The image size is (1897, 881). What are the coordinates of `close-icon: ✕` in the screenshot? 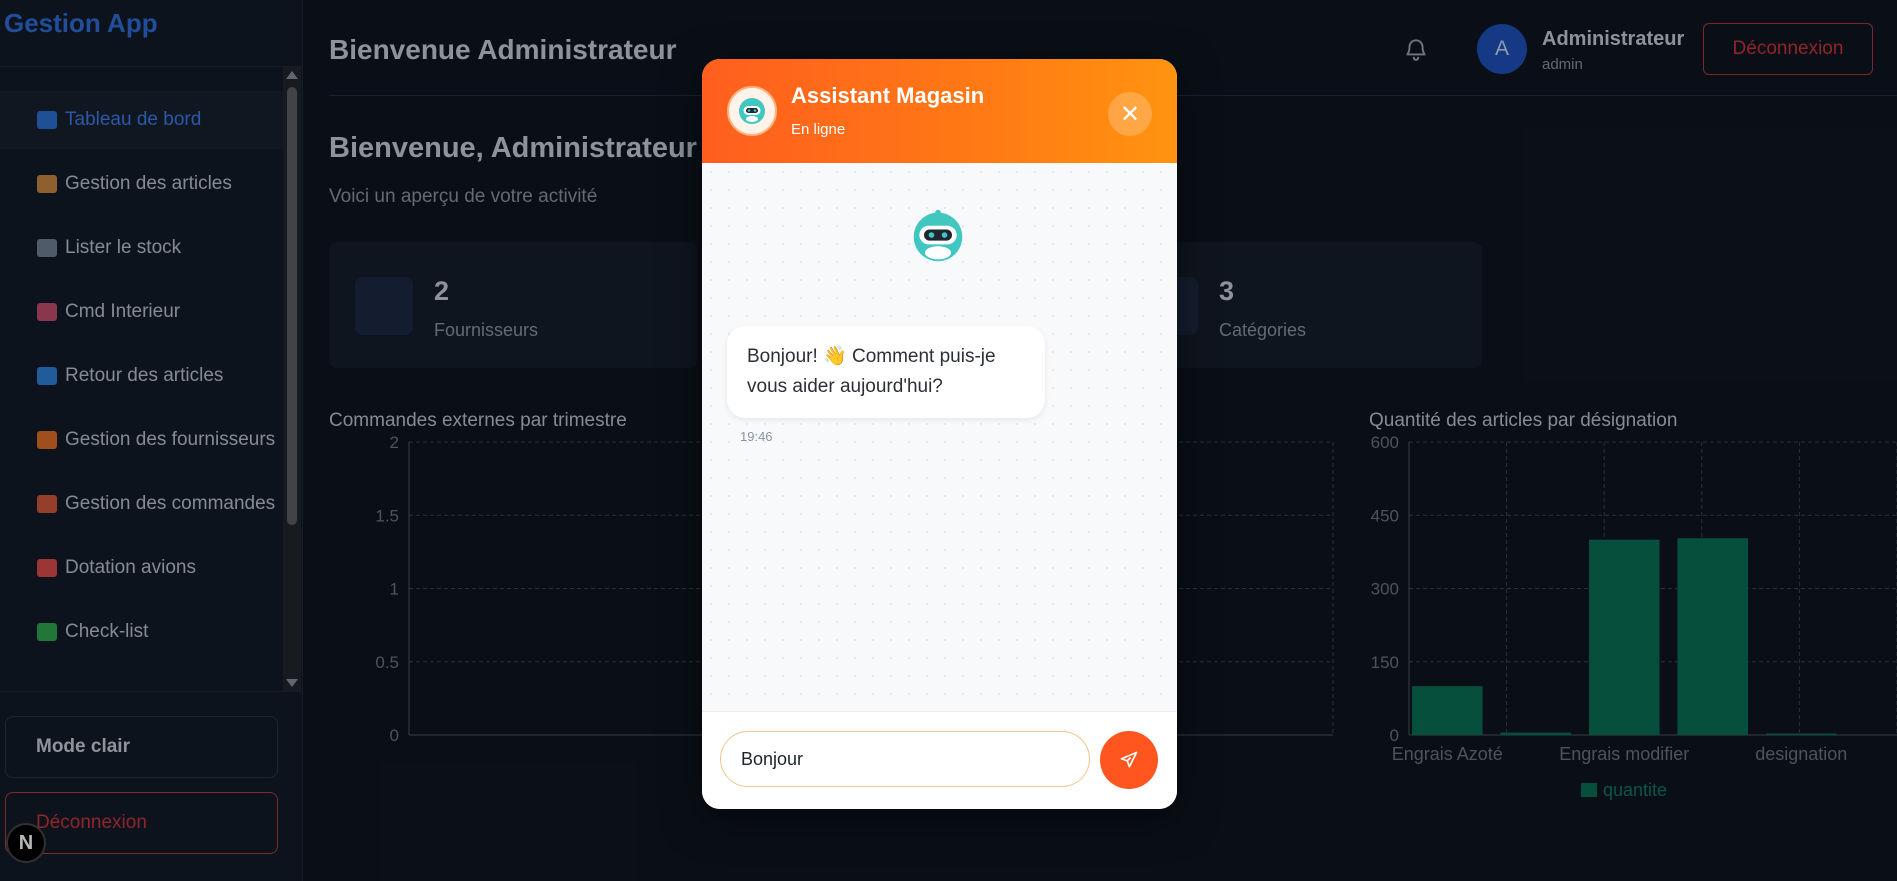 It's located at (1130, 114).